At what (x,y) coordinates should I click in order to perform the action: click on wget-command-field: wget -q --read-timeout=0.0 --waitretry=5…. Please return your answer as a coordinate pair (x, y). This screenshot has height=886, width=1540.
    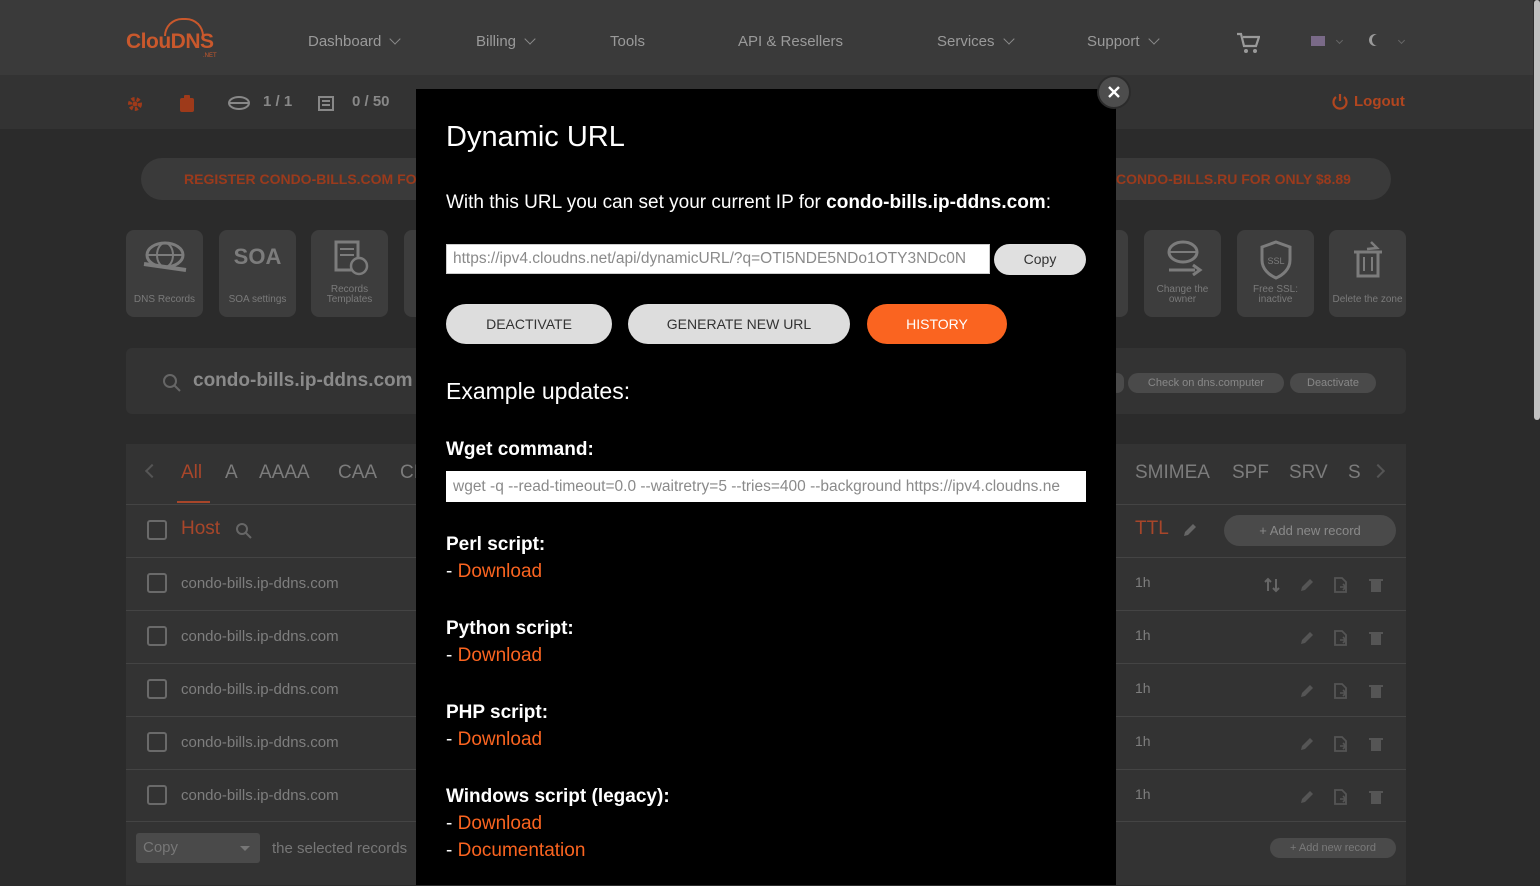
    Looking at the image, I should click on (766, 486).